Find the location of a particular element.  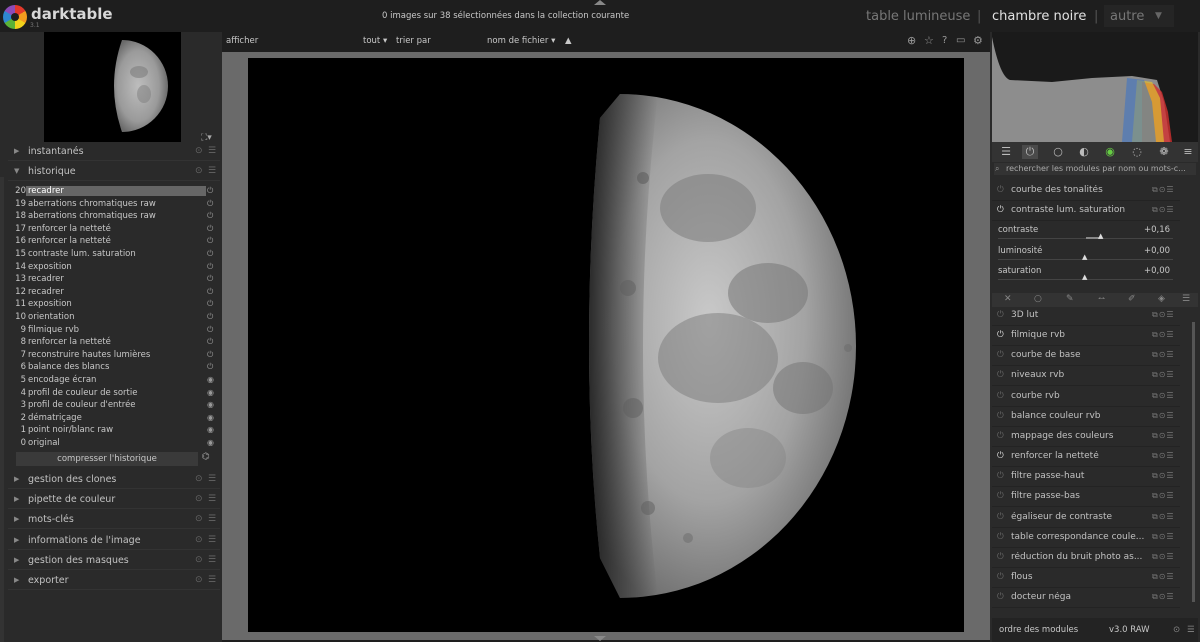

history-item: 19 aberrations chromatiques raw ⏻ is located at coordinates (116, 205).